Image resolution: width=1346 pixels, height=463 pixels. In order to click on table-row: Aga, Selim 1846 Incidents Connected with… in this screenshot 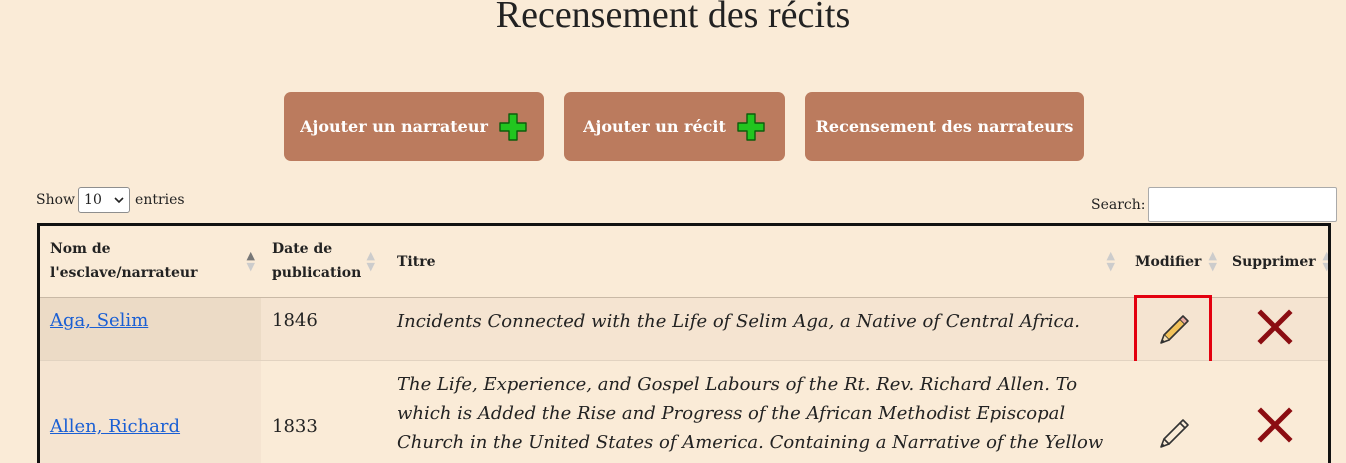, I will do `click(684, 330)`.